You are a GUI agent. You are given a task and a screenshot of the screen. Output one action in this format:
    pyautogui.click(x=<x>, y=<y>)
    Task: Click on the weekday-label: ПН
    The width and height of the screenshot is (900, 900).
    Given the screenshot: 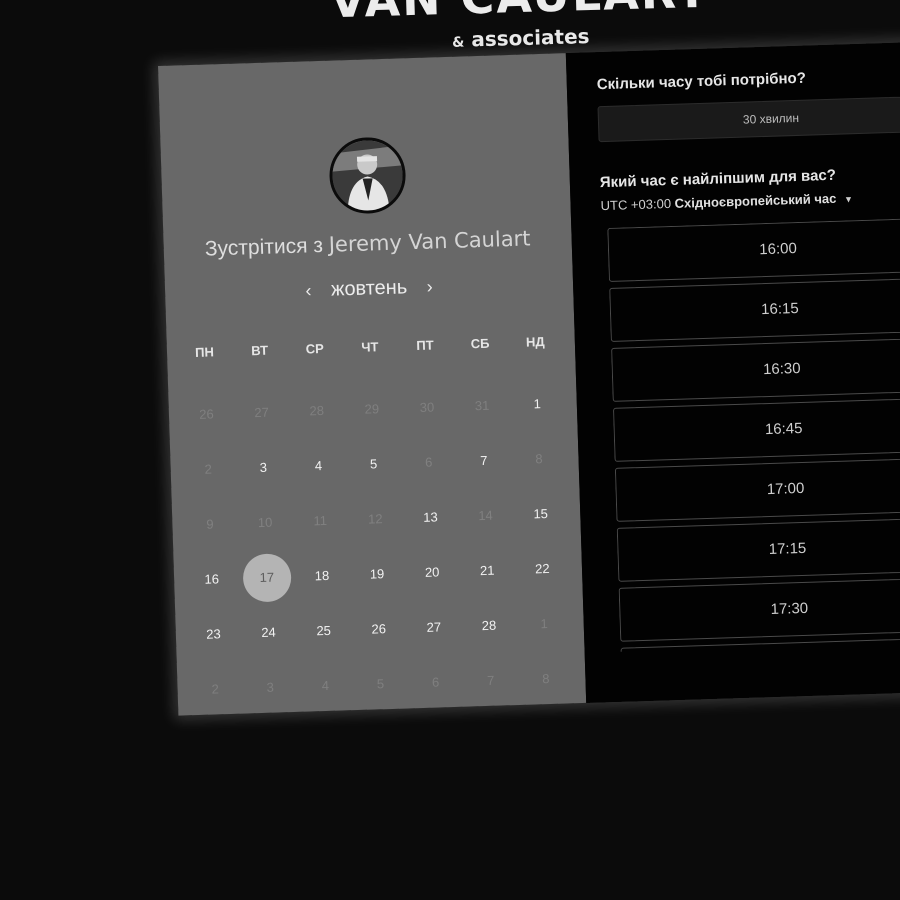 What is the action you would take?
    pyautogui.click(x=204, y=352)
    